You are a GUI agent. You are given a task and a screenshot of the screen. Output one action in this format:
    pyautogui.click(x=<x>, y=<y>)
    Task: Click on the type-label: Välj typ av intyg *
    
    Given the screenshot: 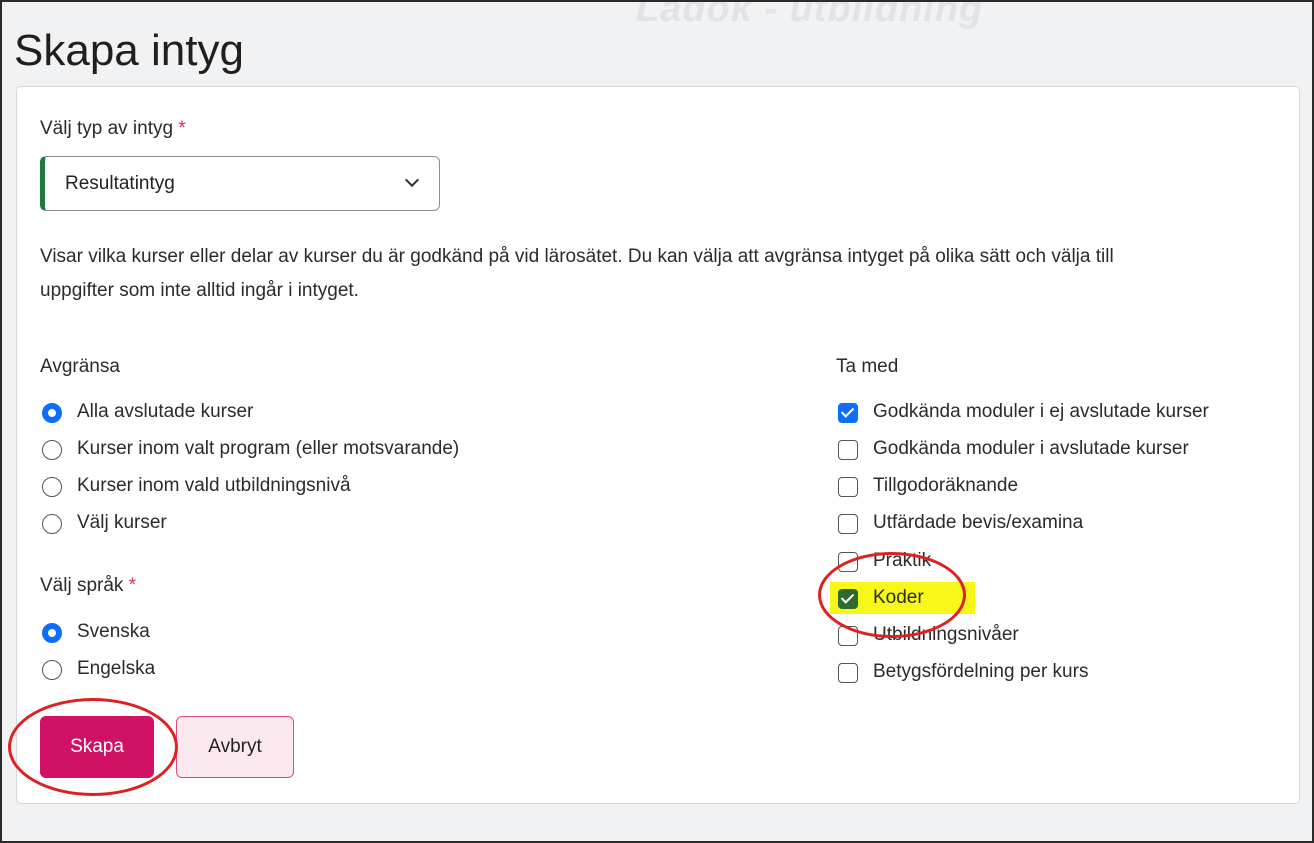 What is the action you would take?
    pyautogui.click(x=113, y=128)
    